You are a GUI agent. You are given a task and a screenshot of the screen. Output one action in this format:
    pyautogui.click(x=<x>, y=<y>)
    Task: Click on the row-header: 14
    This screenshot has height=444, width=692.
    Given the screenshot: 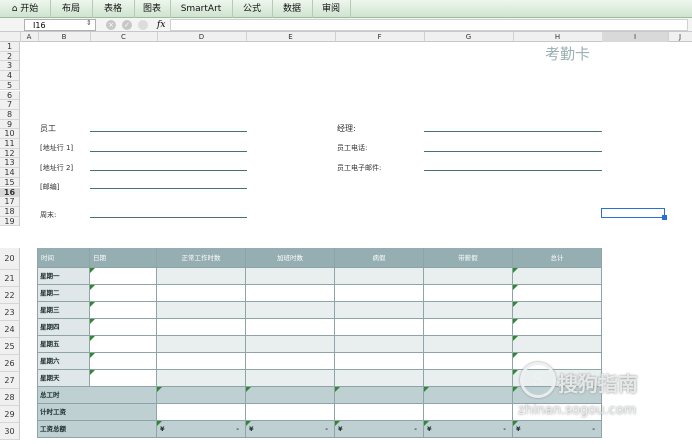 What is the action you would take?
    pyautogui.click(x=10, y=173)
    